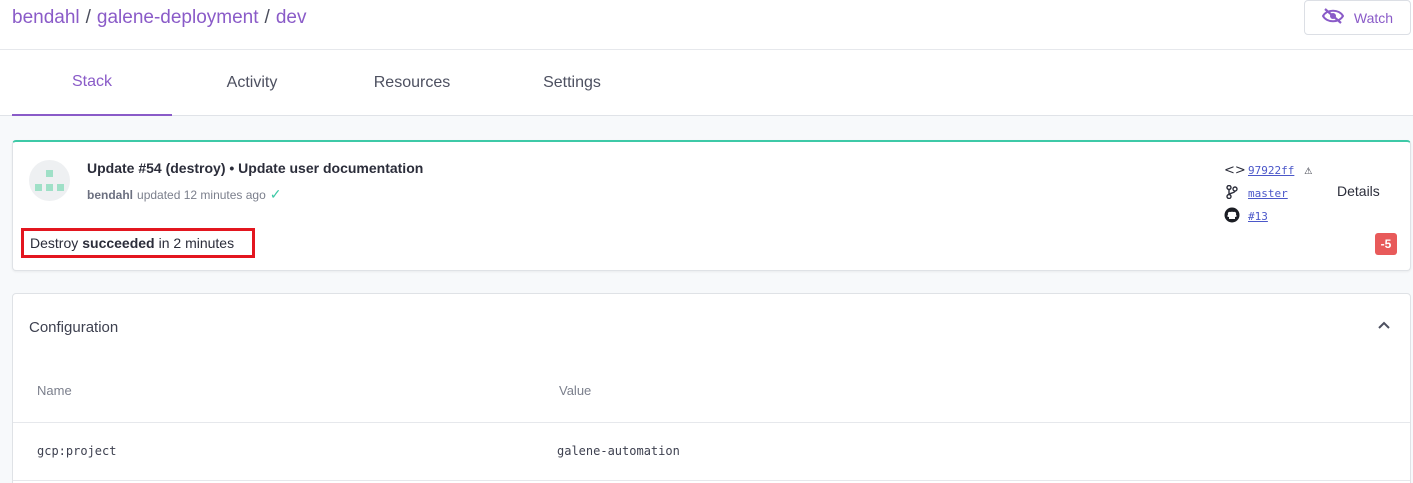  Describe the element at coordinates (178, 18) in the screenshot. I see `breadcrumb-project-link: galene-deployment` at that location.